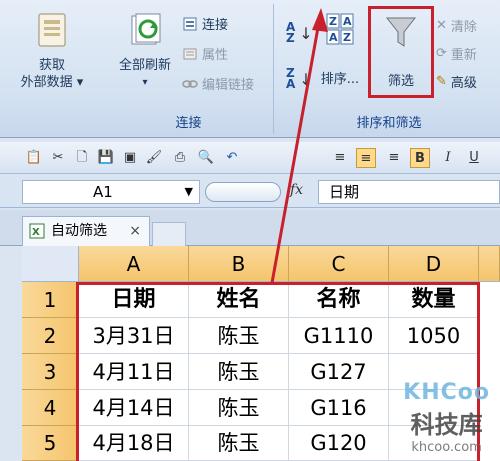 The width and height of the screenshot is (500, 461). Describe the element at coordinates (420, 158) in the screenshot. I see `bold-icon: B` at that location.